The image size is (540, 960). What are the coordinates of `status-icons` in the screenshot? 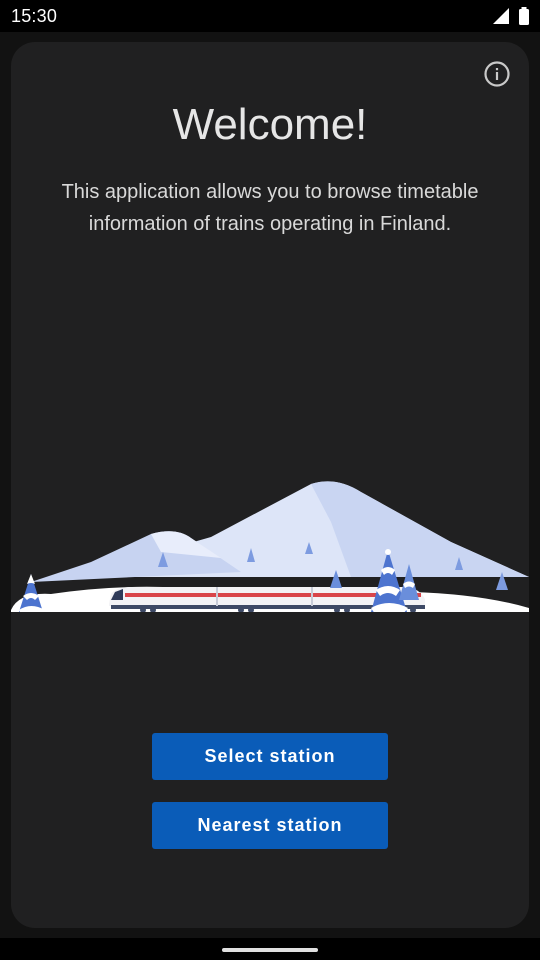 It's located at (511, 16).